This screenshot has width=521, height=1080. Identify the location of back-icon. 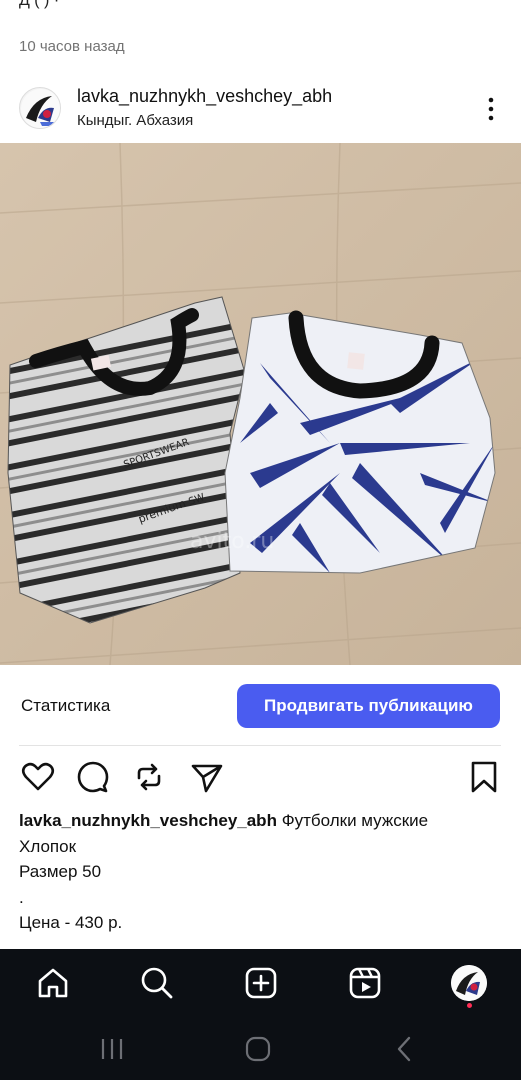
(404, 1049).